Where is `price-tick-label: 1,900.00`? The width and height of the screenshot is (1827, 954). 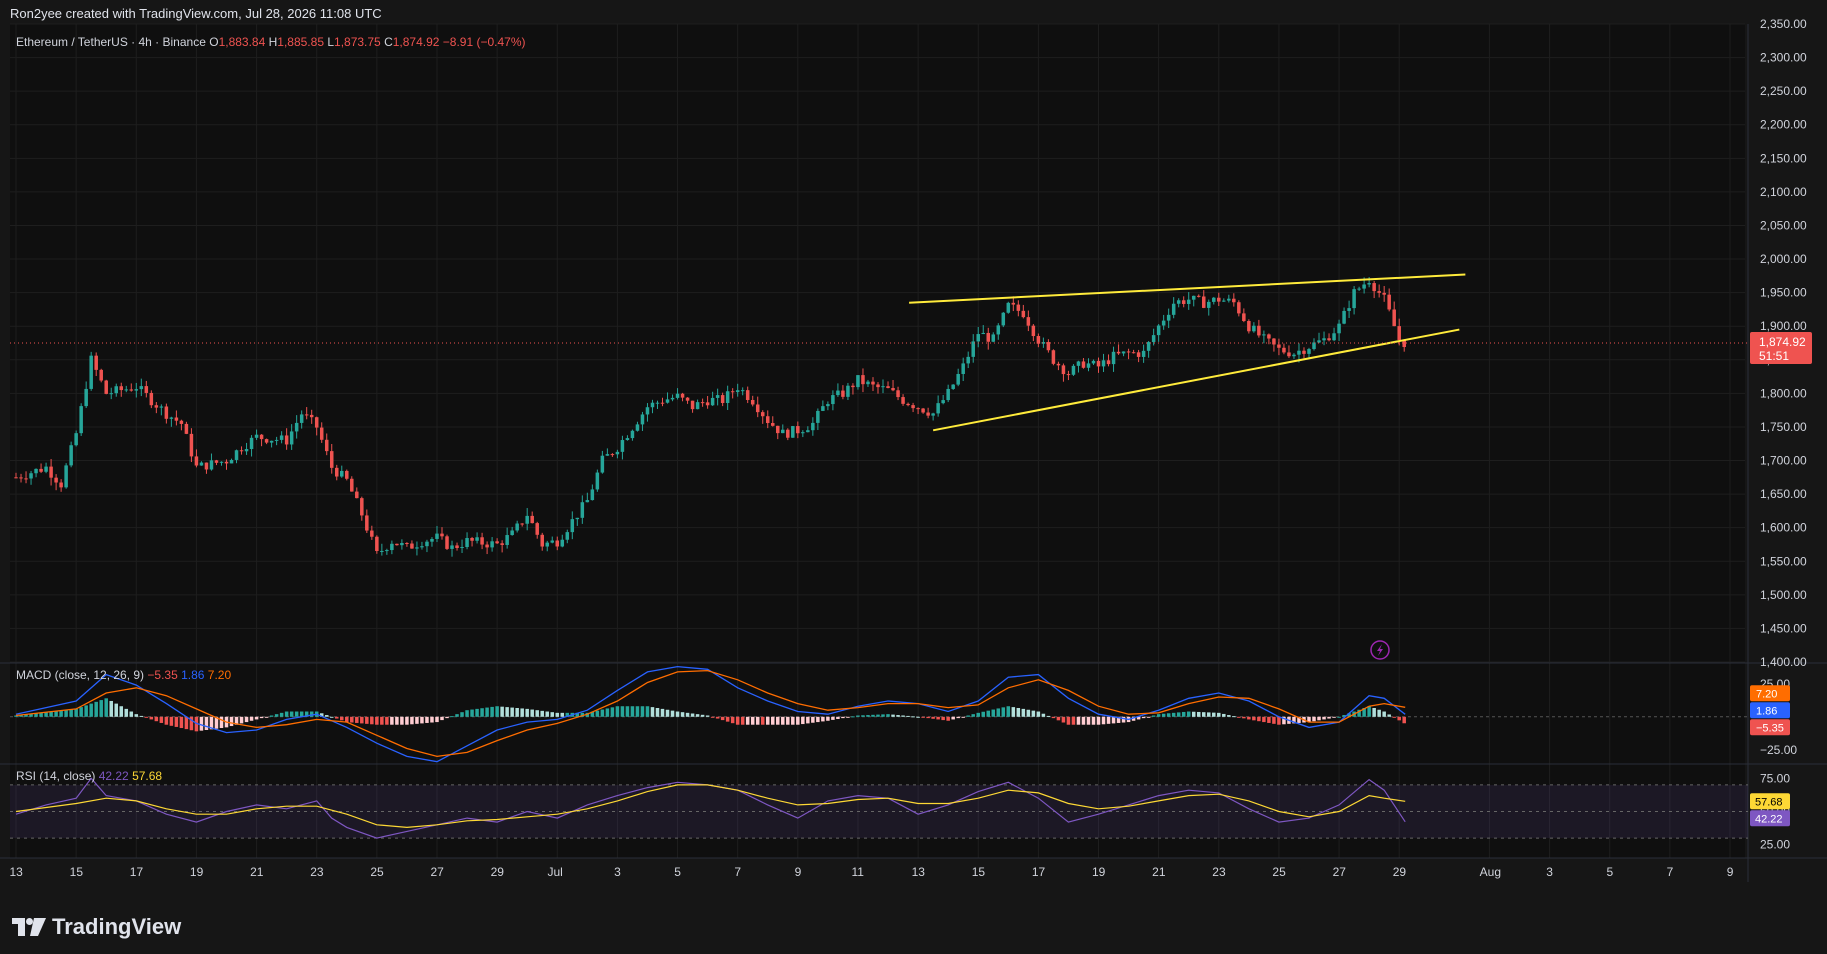 price-tick-label: 1,900.00 is located at coordinates (1783, 326).